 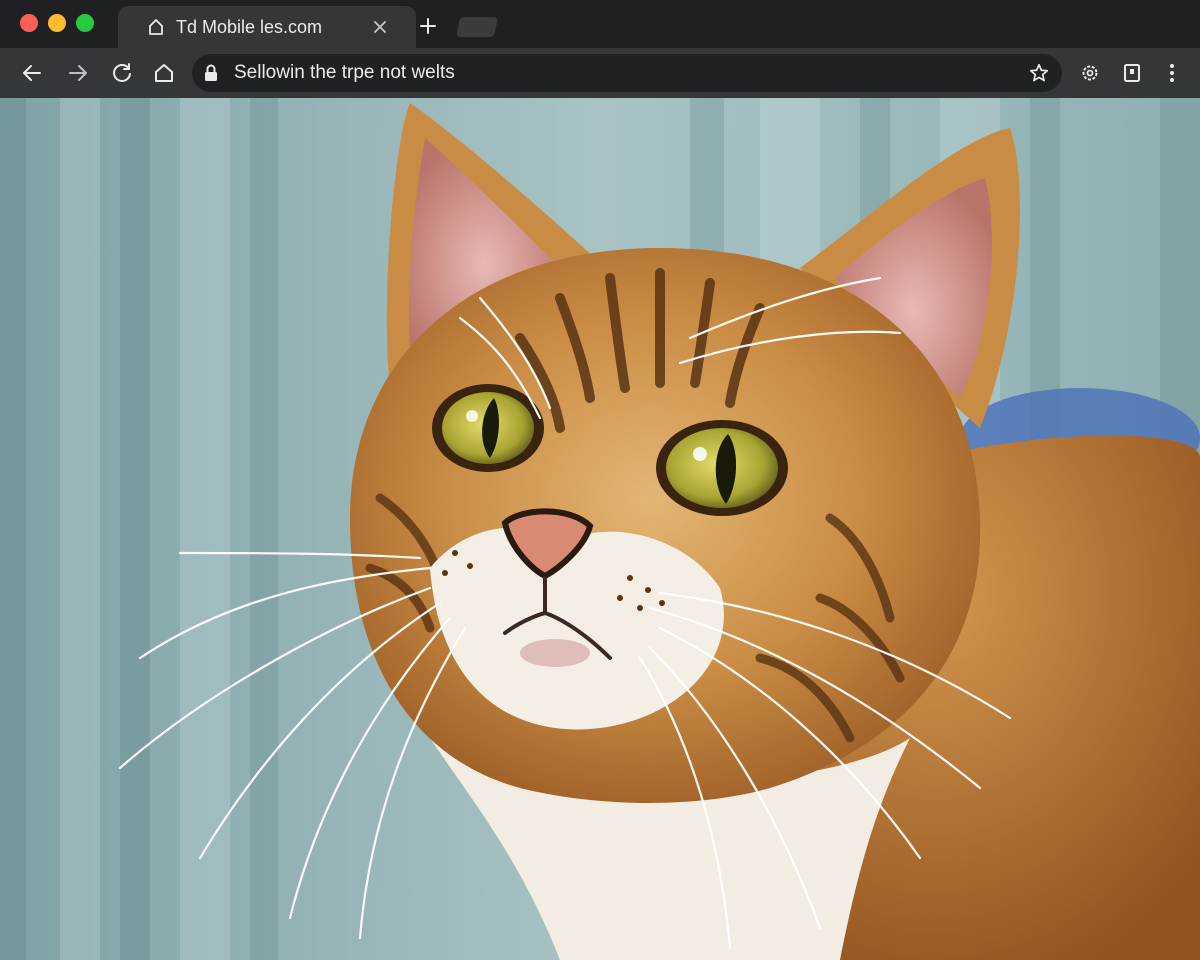 I want to click on kebab-menu-icon, so click(x=1172, y=73).